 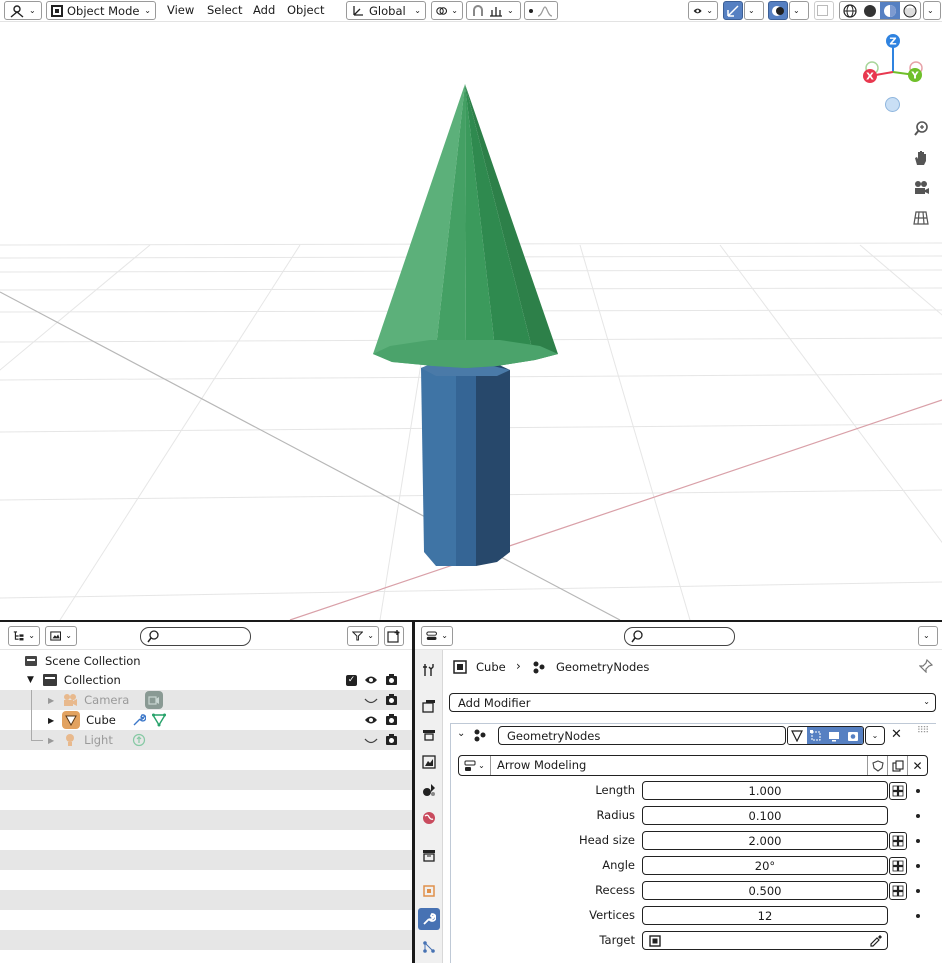 I want to click on outliner-row-scene-collection: Scene Collection, so click(x=206, y=661).